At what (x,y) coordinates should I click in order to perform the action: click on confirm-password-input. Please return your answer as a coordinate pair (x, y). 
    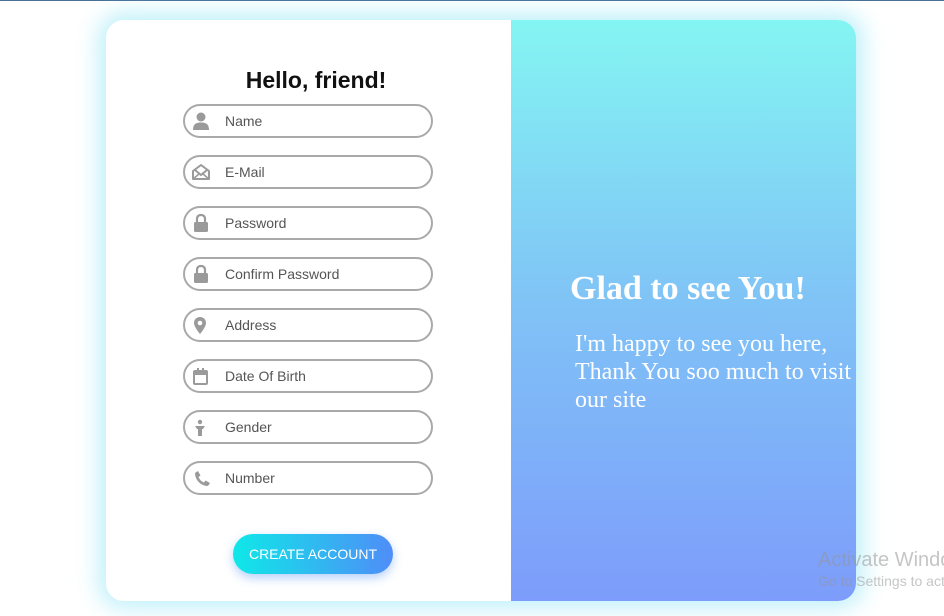
    Looking at the image, I should click on (325, 274).